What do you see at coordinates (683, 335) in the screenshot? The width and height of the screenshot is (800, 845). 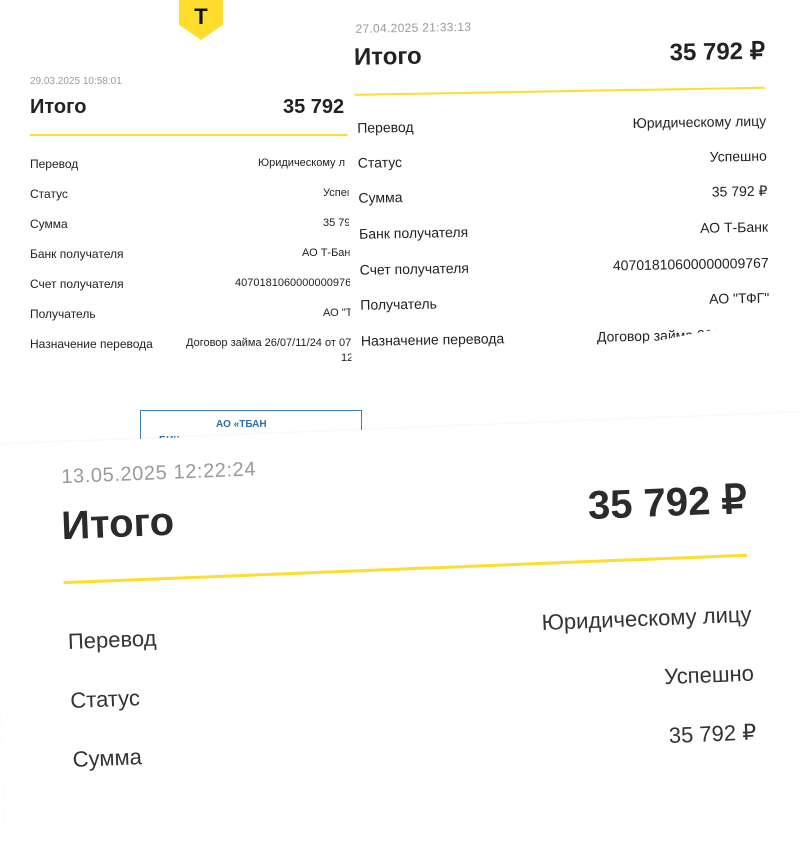 I see `row-value-purpose: Договор займа 26/07/11/24` at bounding box center [683, 335].